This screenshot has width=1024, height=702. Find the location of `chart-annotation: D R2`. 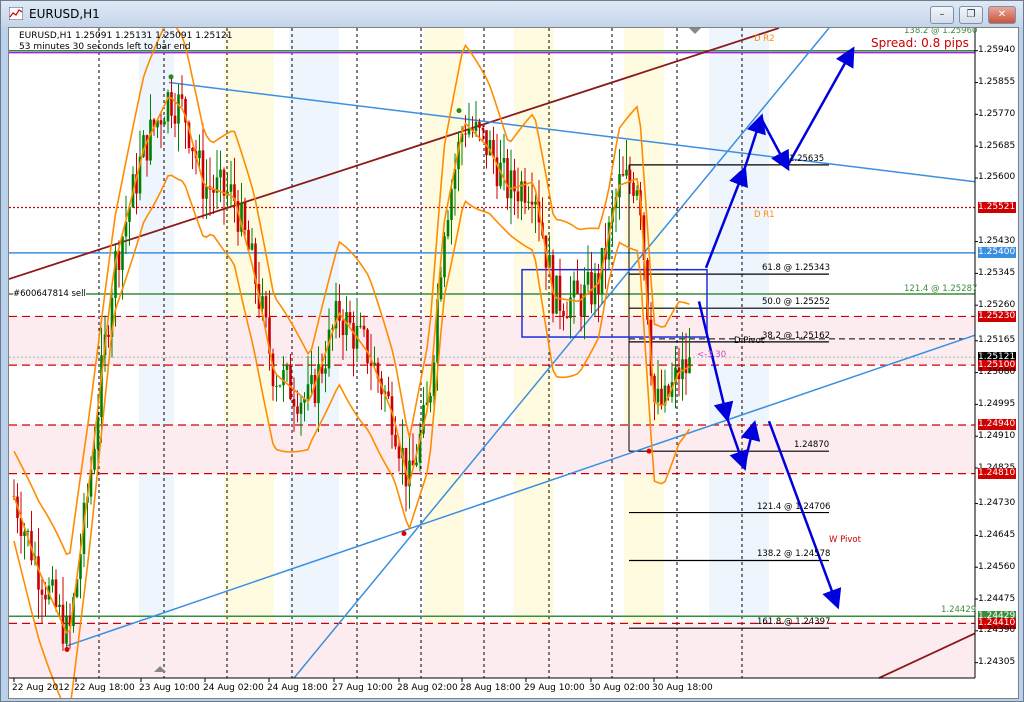

chart-annotation: D R2 is located at coordinates (764, 39).